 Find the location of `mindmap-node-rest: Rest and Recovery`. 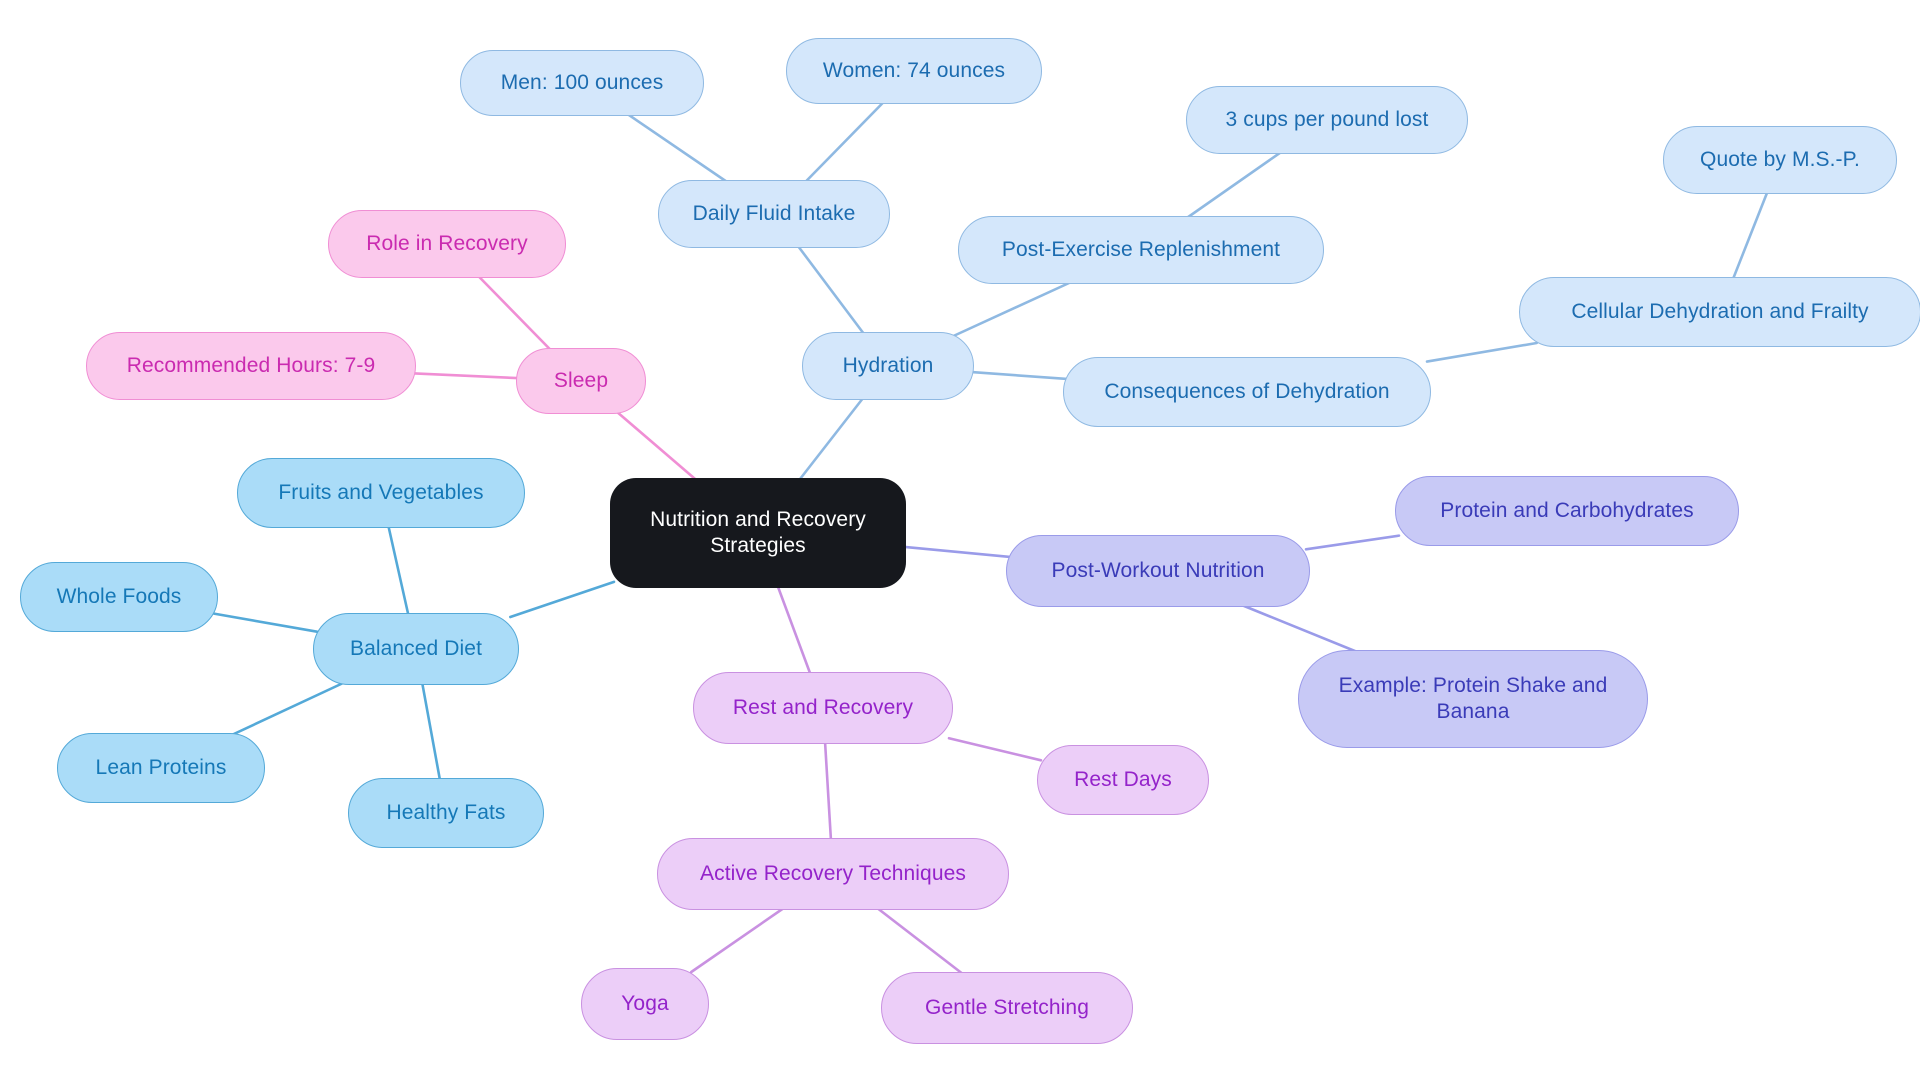

mindmap-node-rest: Rest and Recovery is located at coordinates (823, 708).